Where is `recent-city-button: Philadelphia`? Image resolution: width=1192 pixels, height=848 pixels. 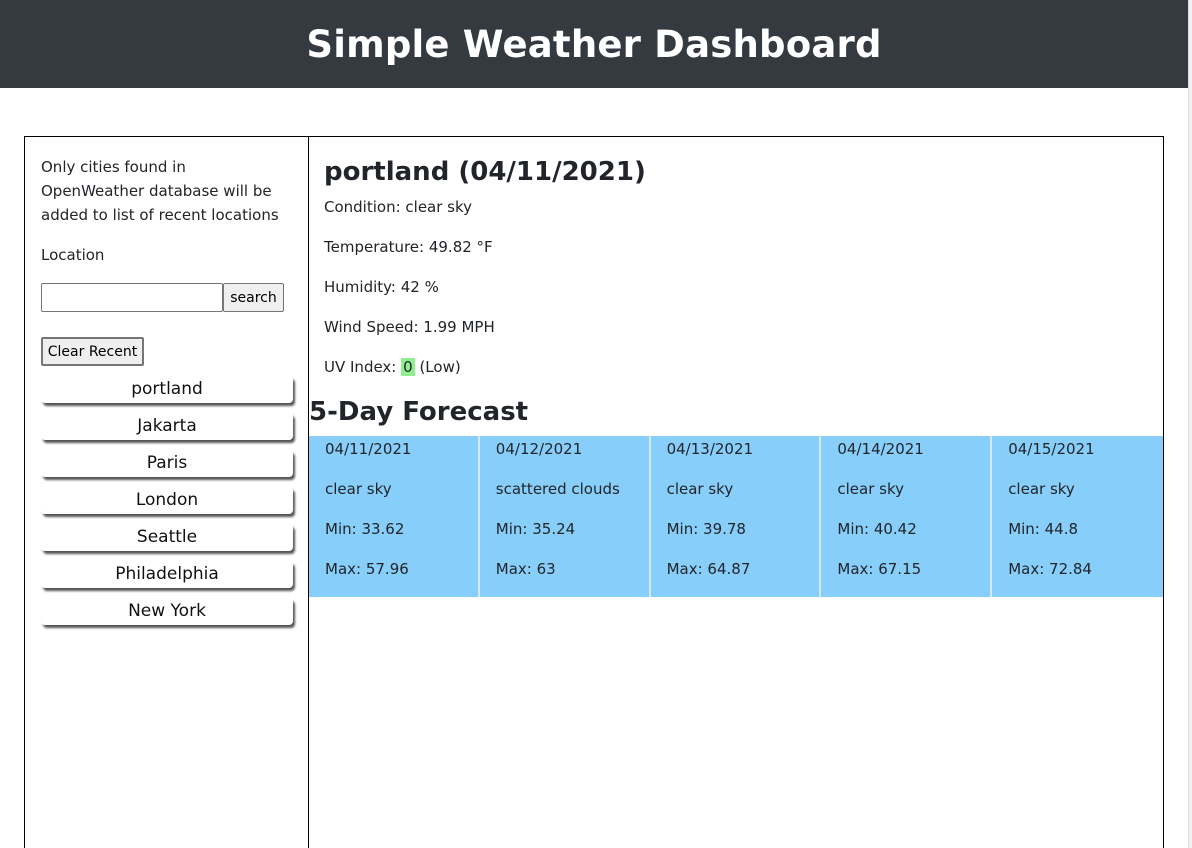 recent-city-button: Philadelphia is located at coordinates (167, 574).